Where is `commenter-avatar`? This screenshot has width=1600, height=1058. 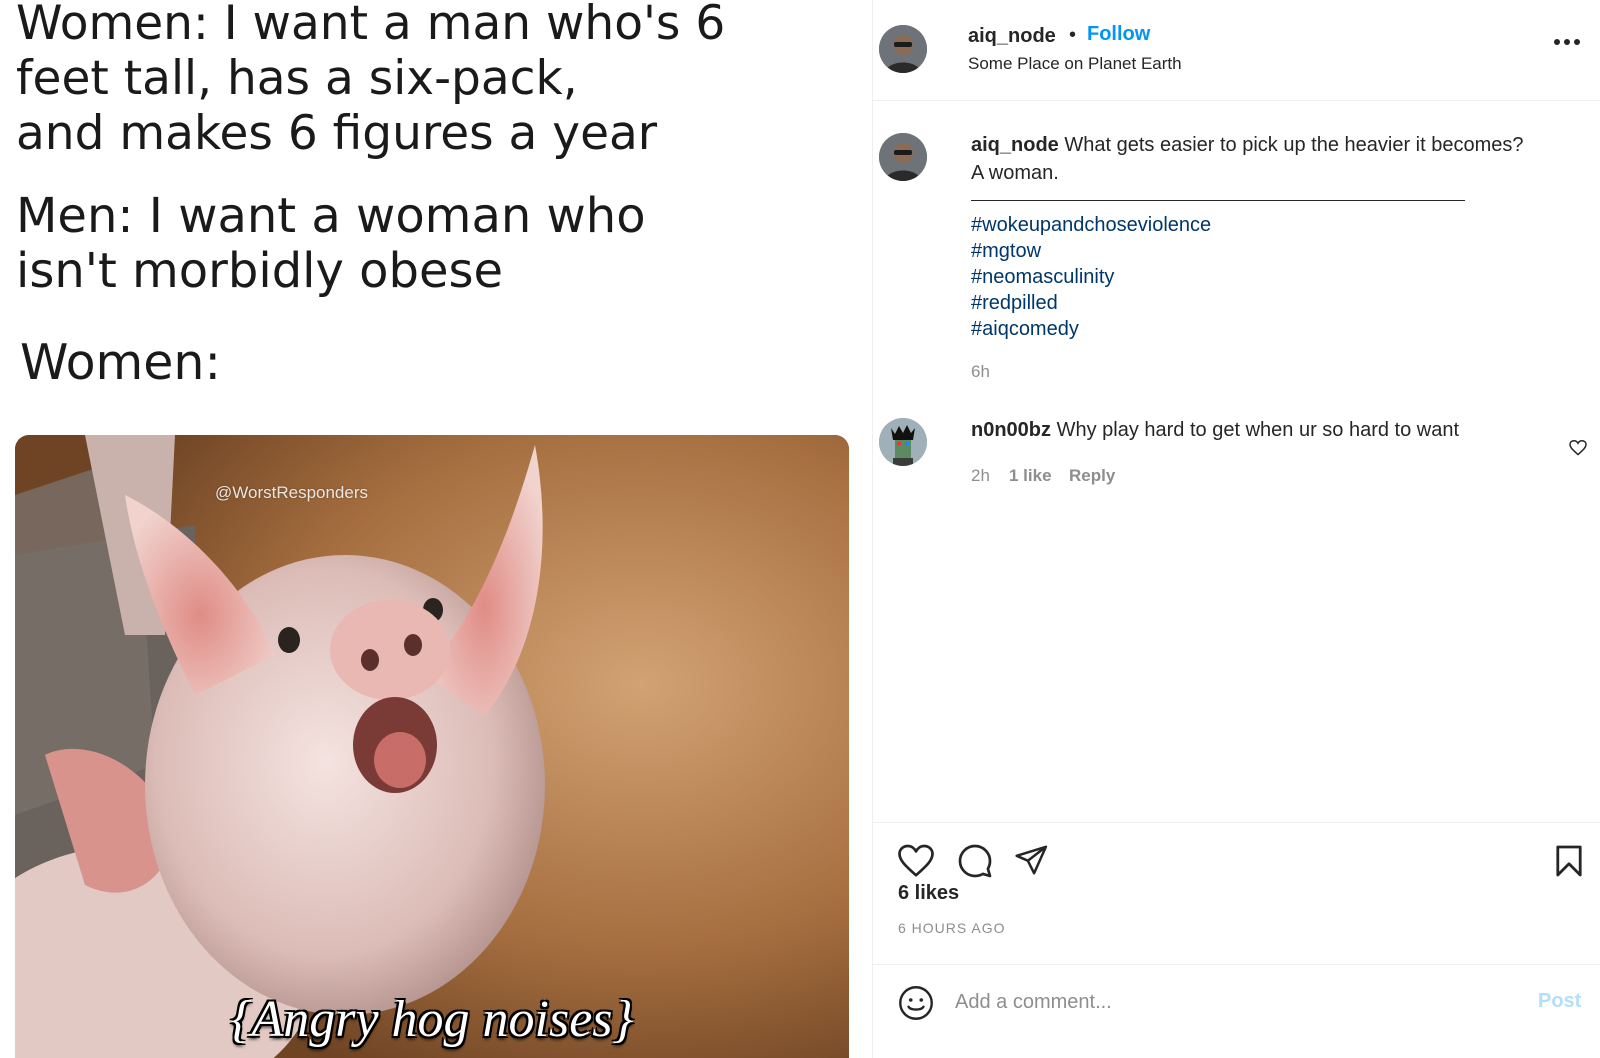
commenter-avatar is located at coordinates (903, 442).